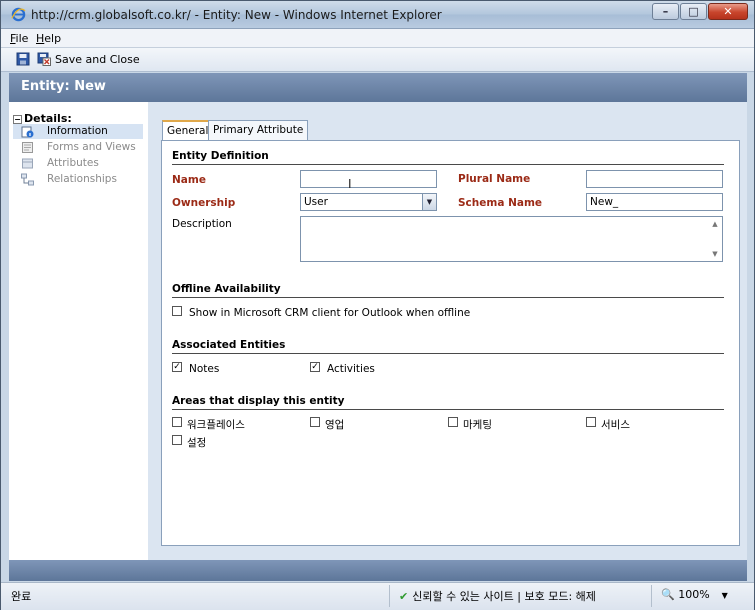  What do you see at coordinates (453, 422) in the screenshot?
I see `area-checkbox-marketing` at bounding box center [453, 422].